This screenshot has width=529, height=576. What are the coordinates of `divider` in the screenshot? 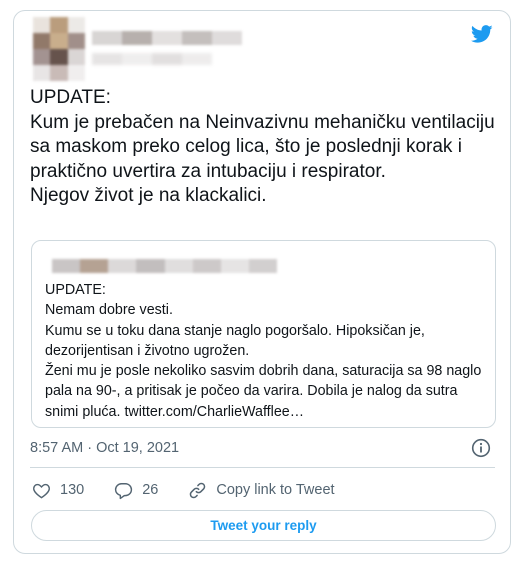 It's located at (262, 467).